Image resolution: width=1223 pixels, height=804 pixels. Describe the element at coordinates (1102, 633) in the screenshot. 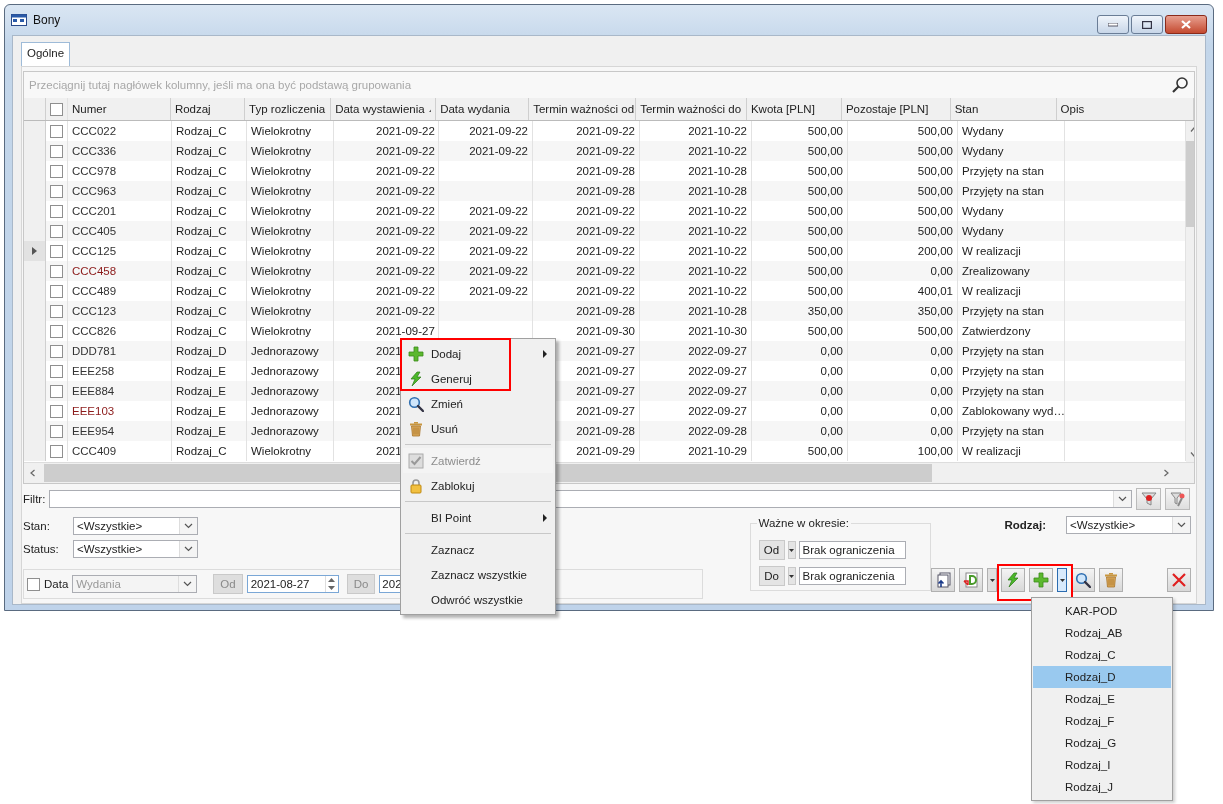

I see `dropdown-item: Rodzaj_AB` at that location.